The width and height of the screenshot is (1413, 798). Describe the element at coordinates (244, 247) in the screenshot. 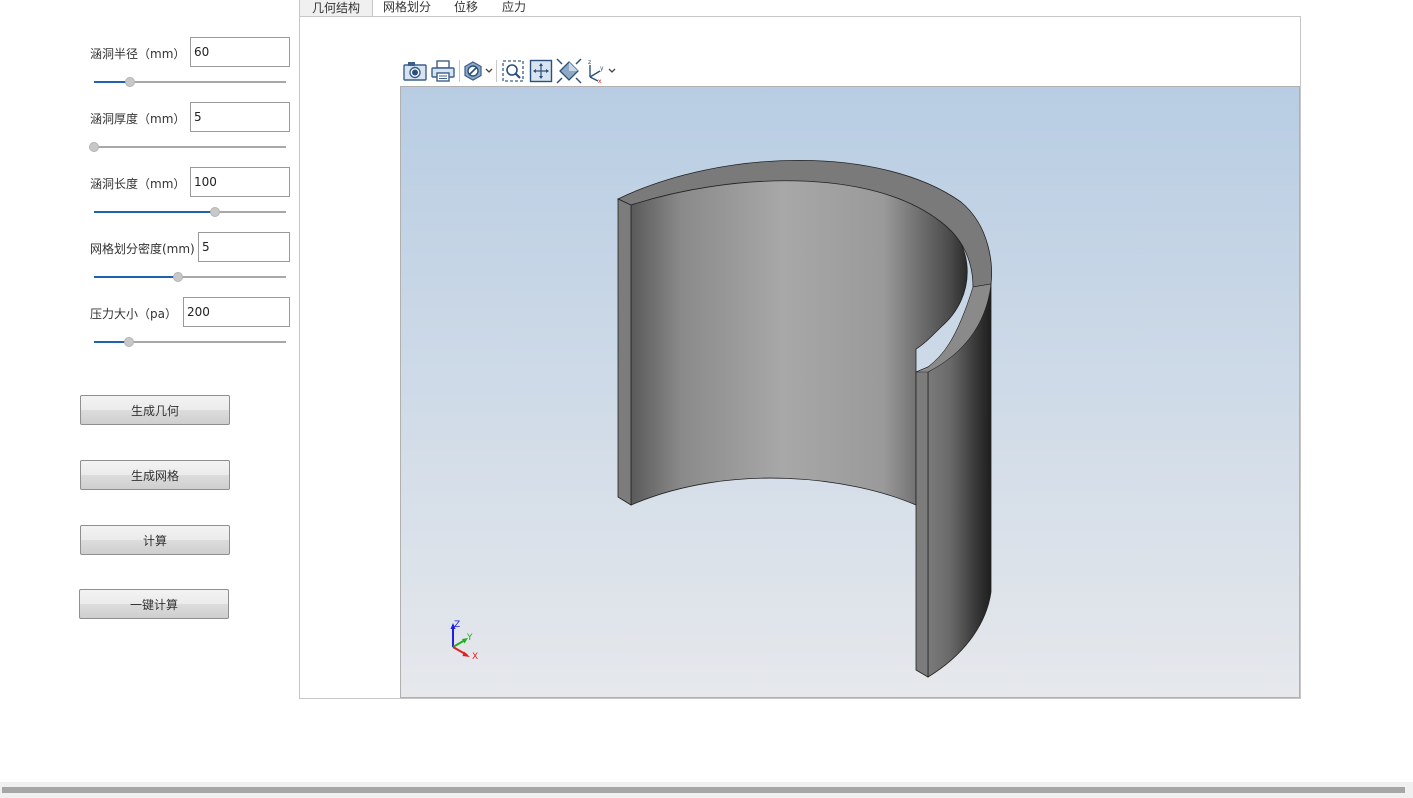

I see `mesh-density-input` at that location.